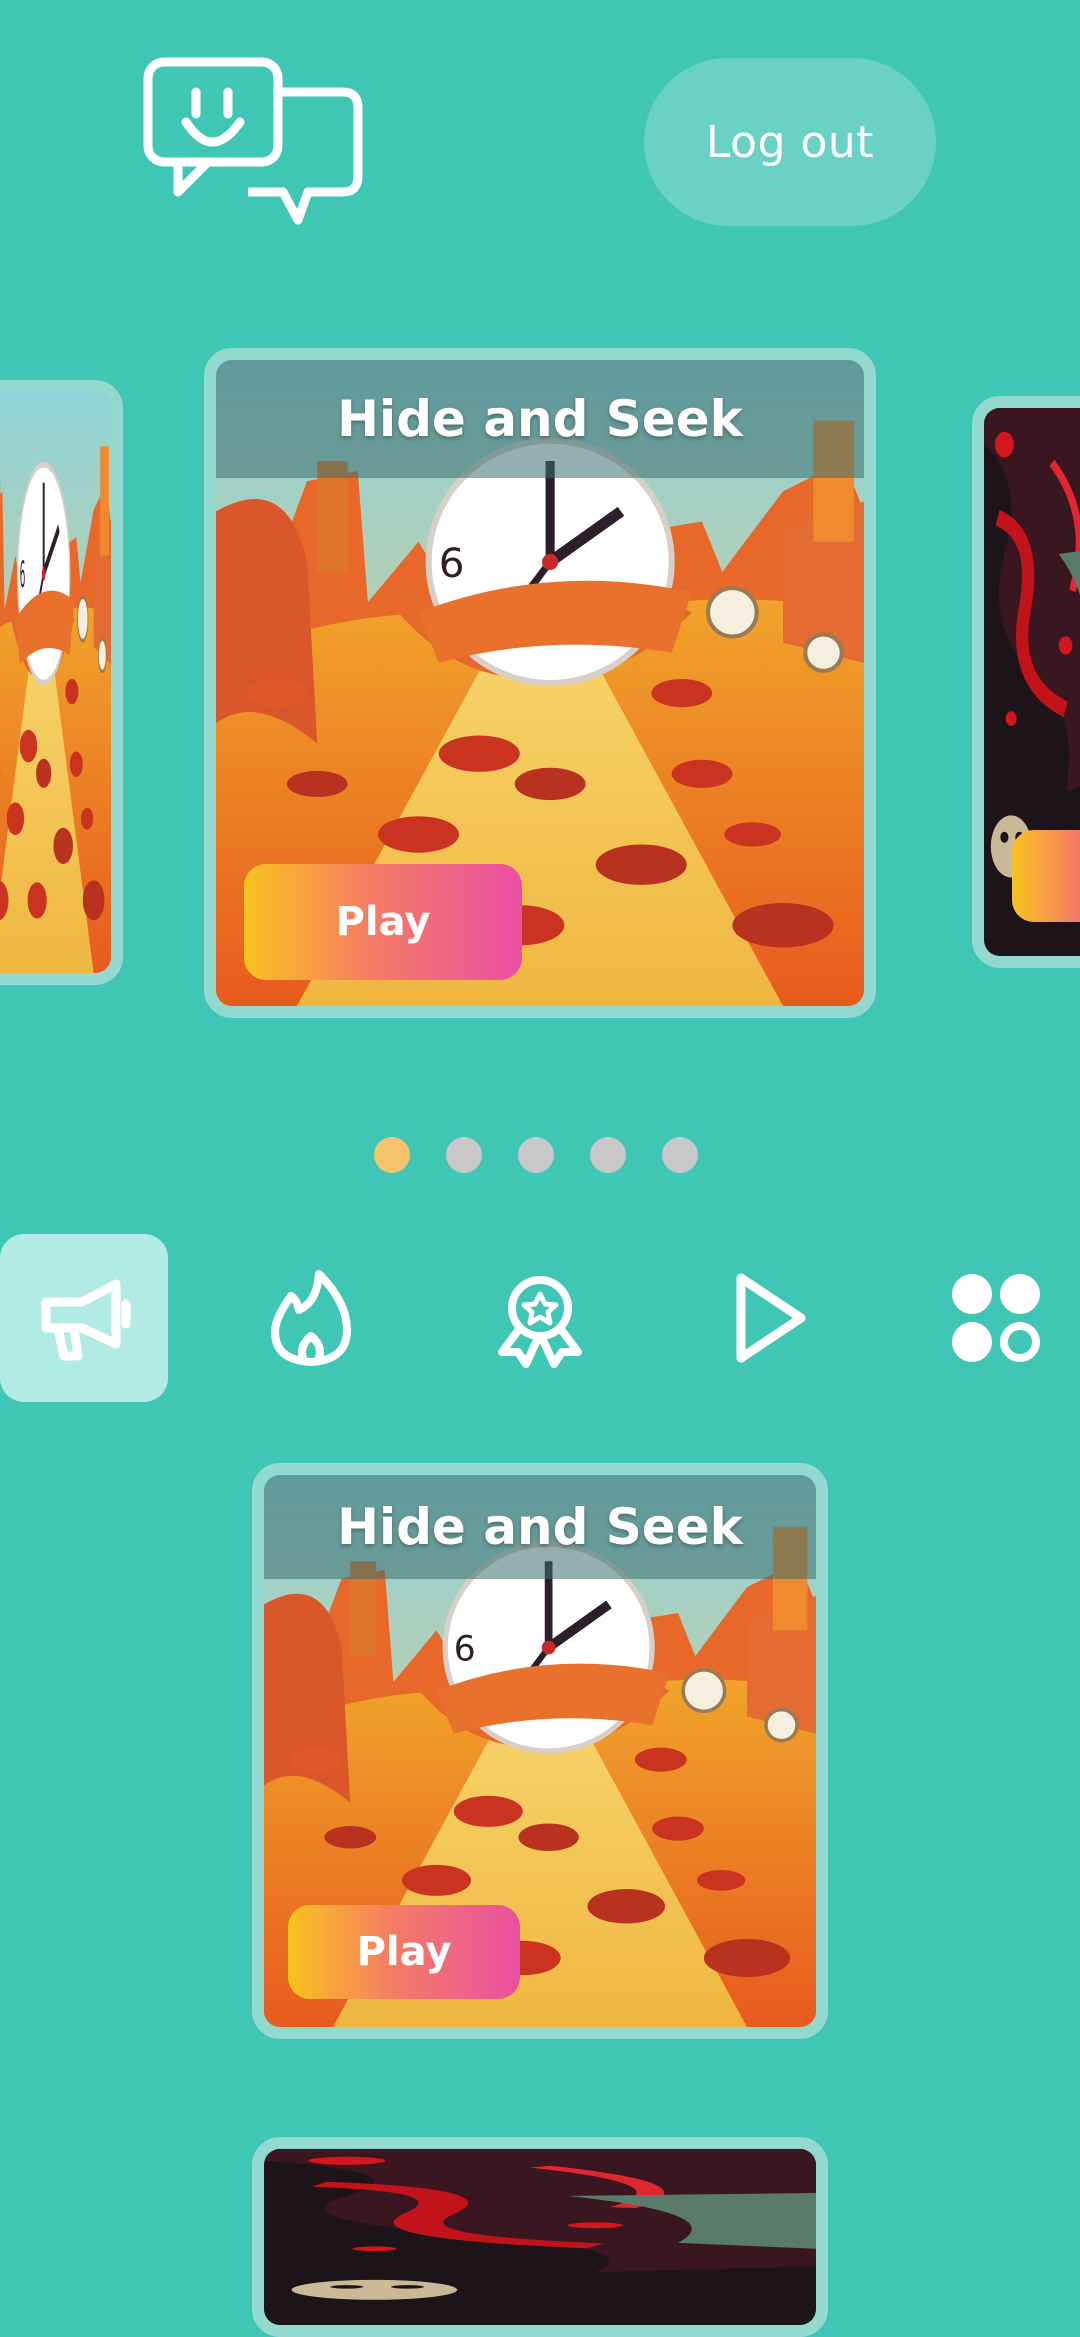 The height and width of the screenshot is (2337, 1080). I want to click on game-card-next, so click(540, 2237).